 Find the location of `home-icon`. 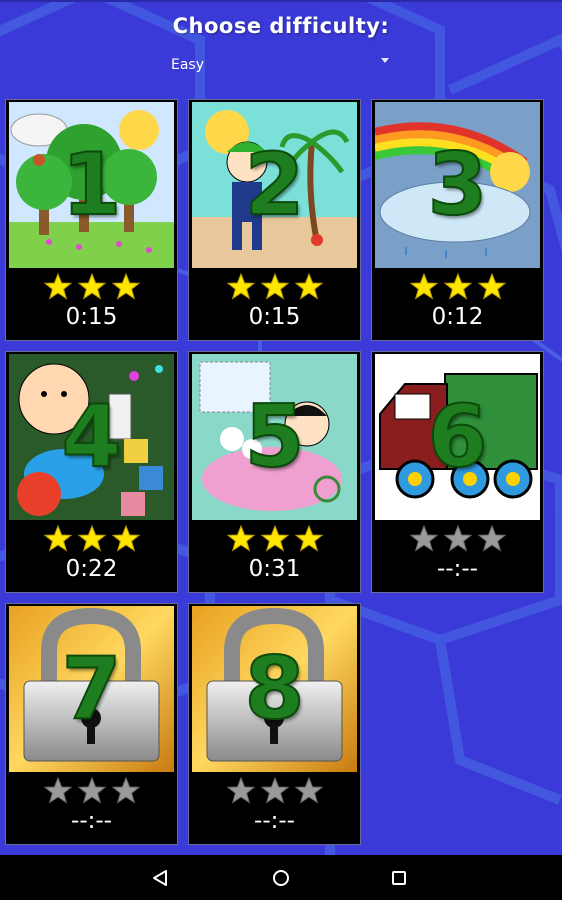

home-icon is located at coordinates (281, 878).